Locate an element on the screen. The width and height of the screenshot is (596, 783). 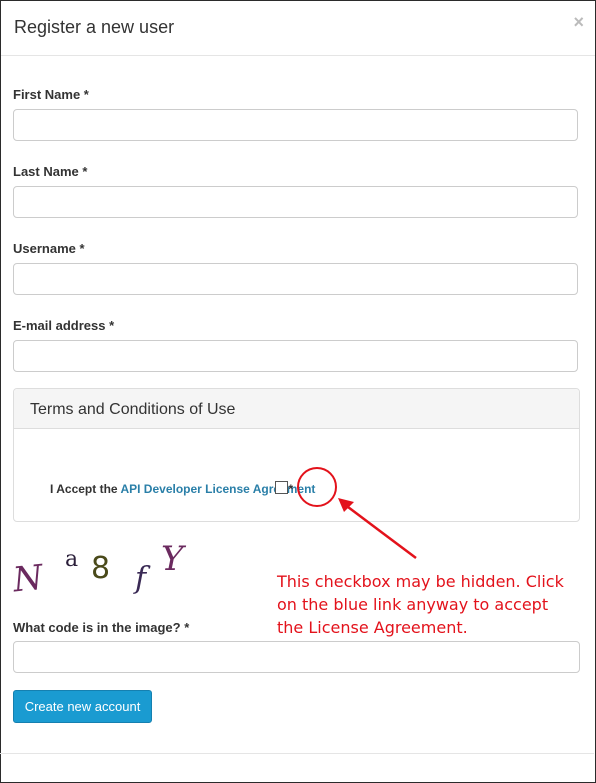
first-name-label: First Name * is located at coordinates (51, 94).